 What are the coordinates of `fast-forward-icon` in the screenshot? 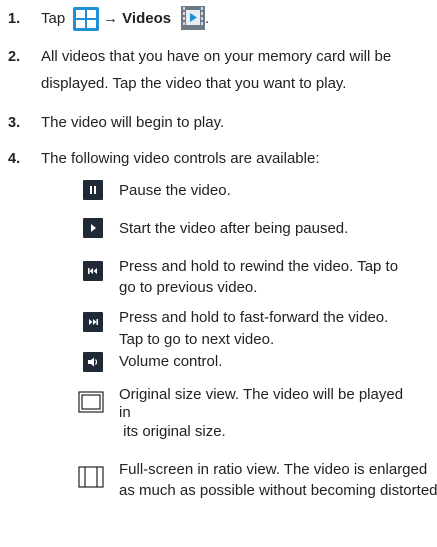 It's located at (93, 322).